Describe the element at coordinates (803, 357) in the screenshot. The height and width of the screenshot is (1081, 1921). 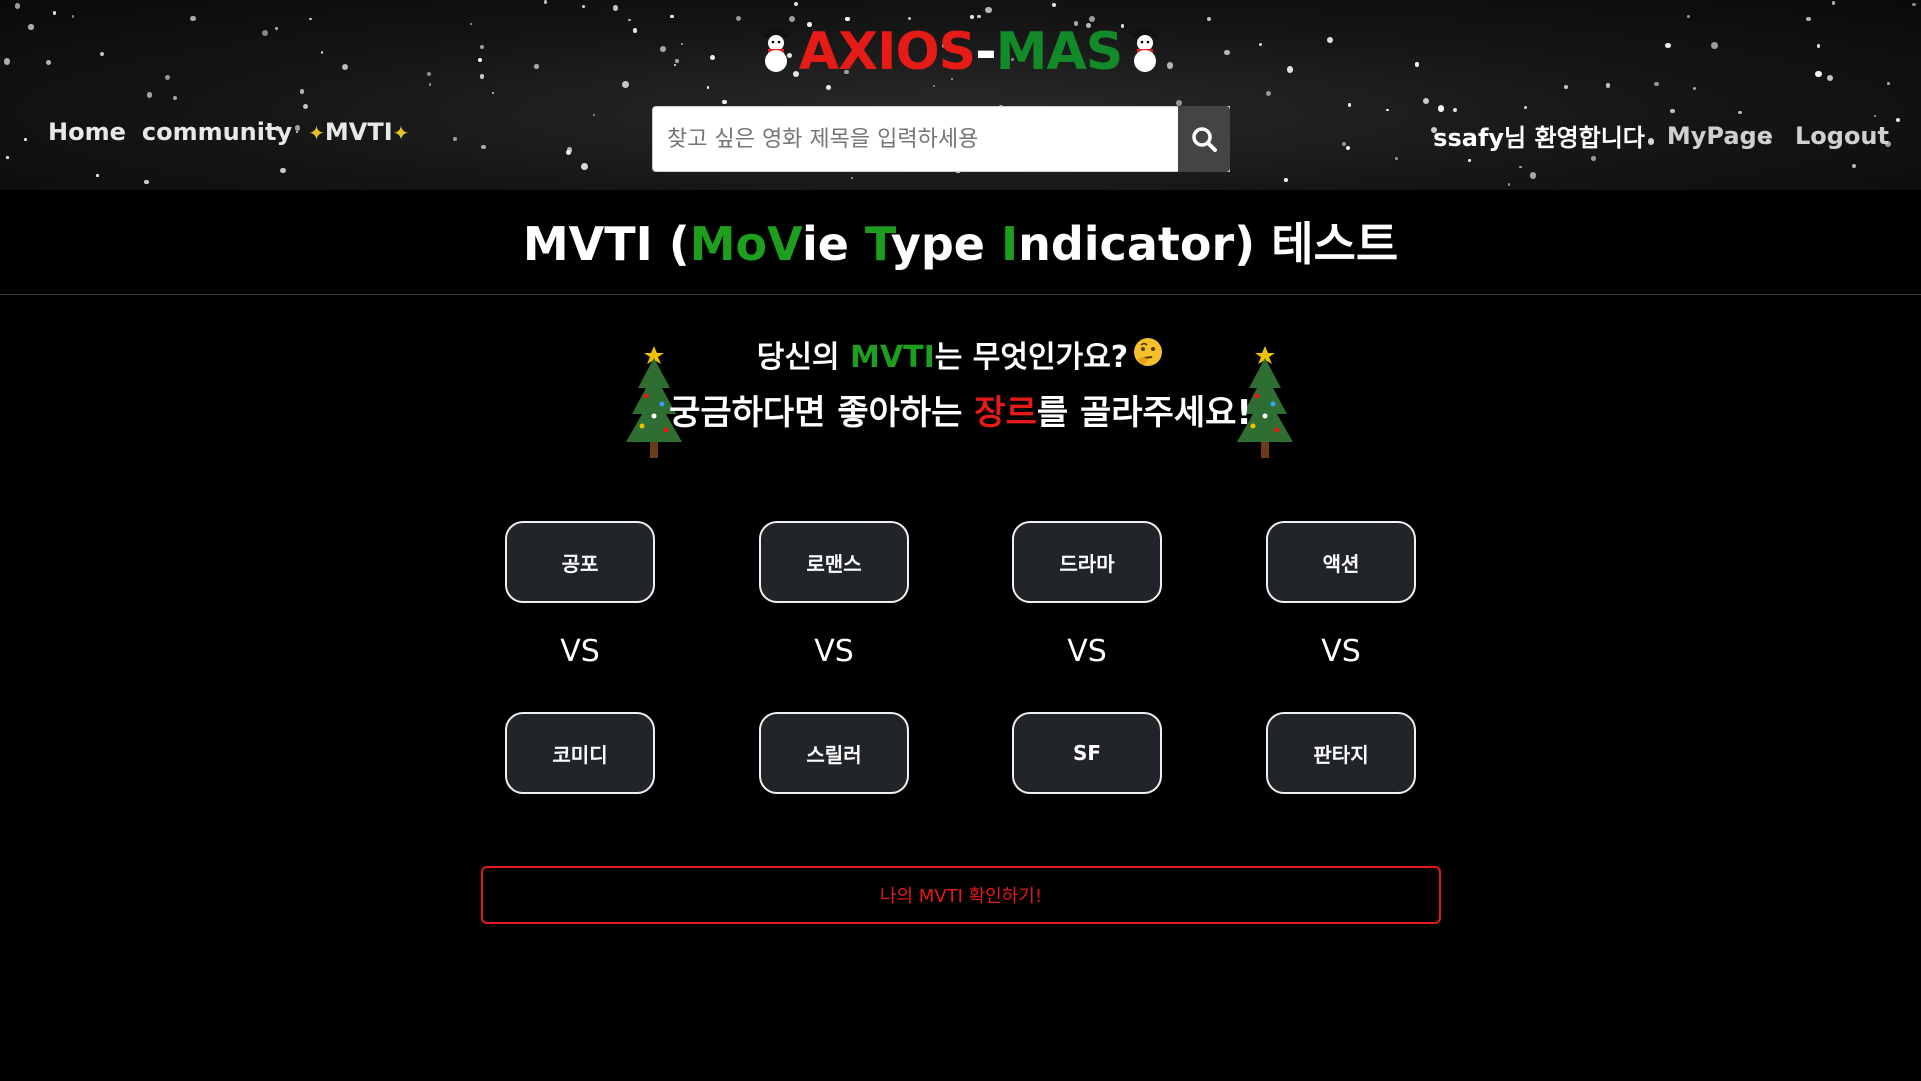
I see `q1-pre: 당신의` at that location.